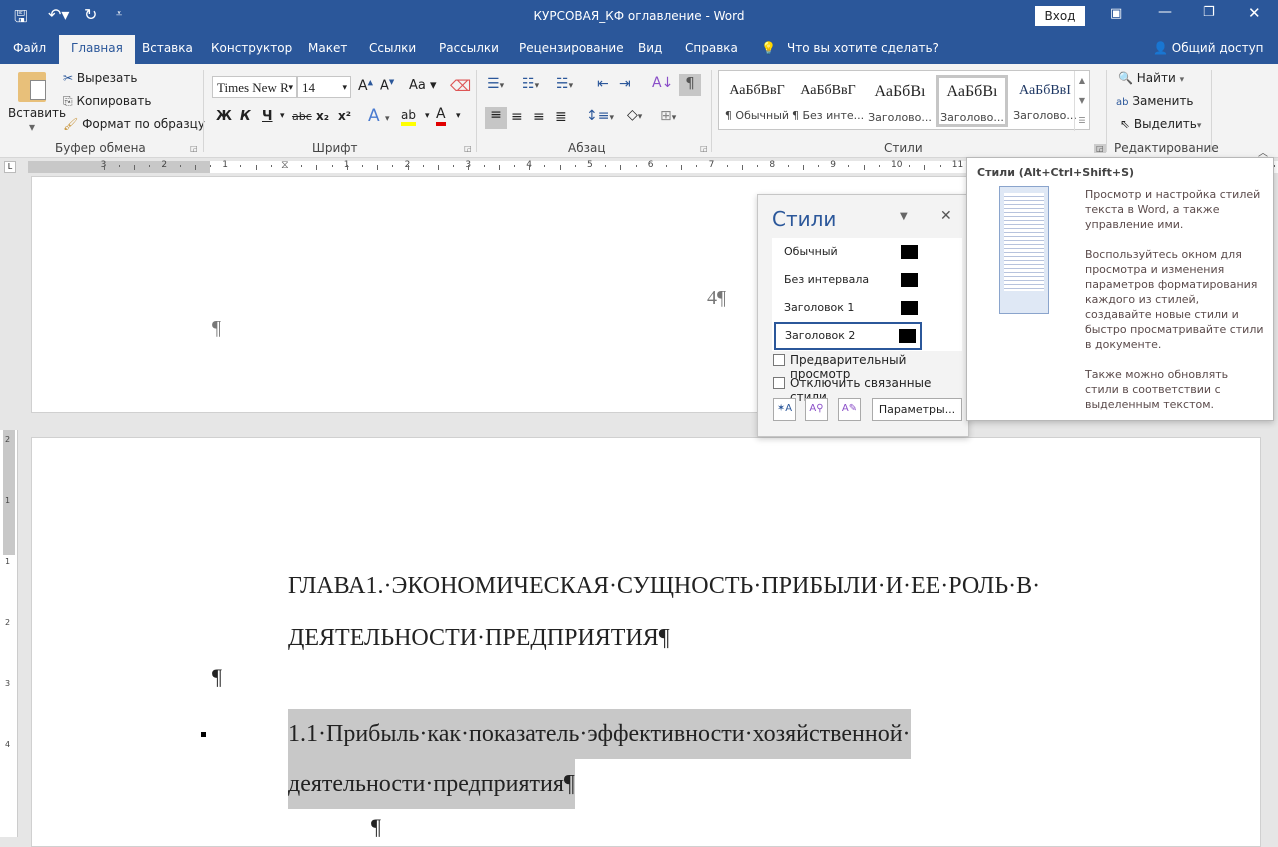 Image resolution: width=1278 pixels, height=847 pixels. What do you see at coordinates (650, 48) in the screenshot?
I see `tab-view: Вид` at bounding box center [650, 48].